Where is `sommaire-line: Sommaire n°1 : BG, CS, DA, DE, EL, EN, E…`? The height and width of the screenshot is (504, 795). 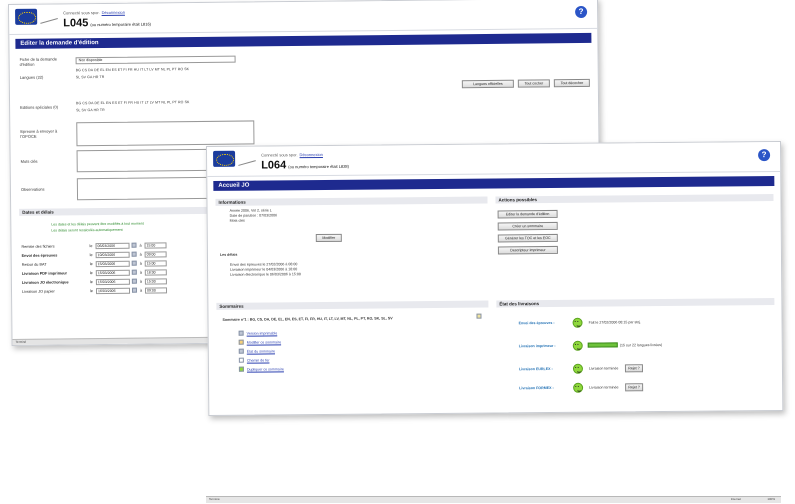 sommaire-line: Sommaire n°1 : BG, CS, DA, DE, EL, EN, E… is located at coordinates (307, 319).